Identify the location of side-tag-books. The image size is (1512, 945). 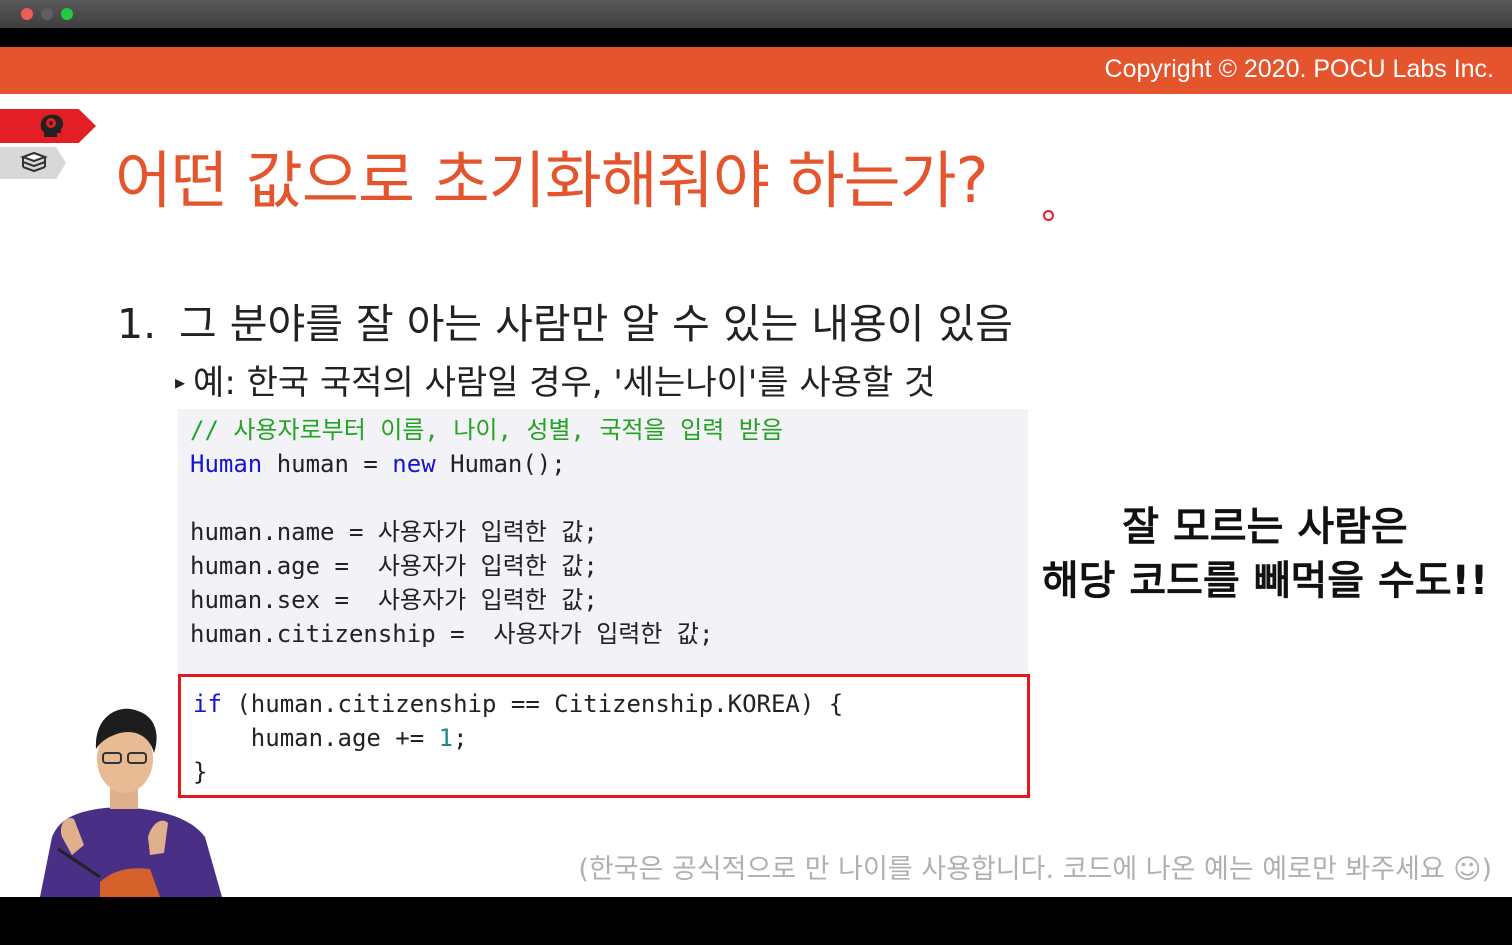
(33, 163).